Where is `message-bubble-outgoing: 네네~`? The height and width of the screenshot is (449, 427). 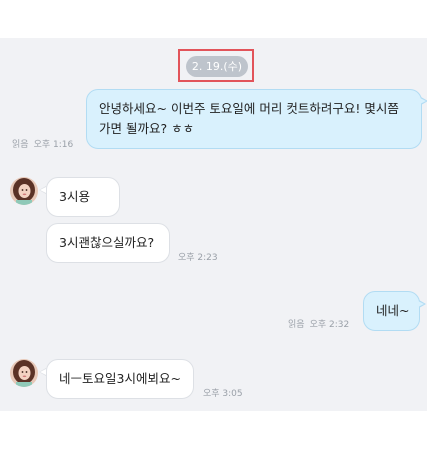 message-bubble-outgoing: 네네~ is located at coordinates (391, 311).